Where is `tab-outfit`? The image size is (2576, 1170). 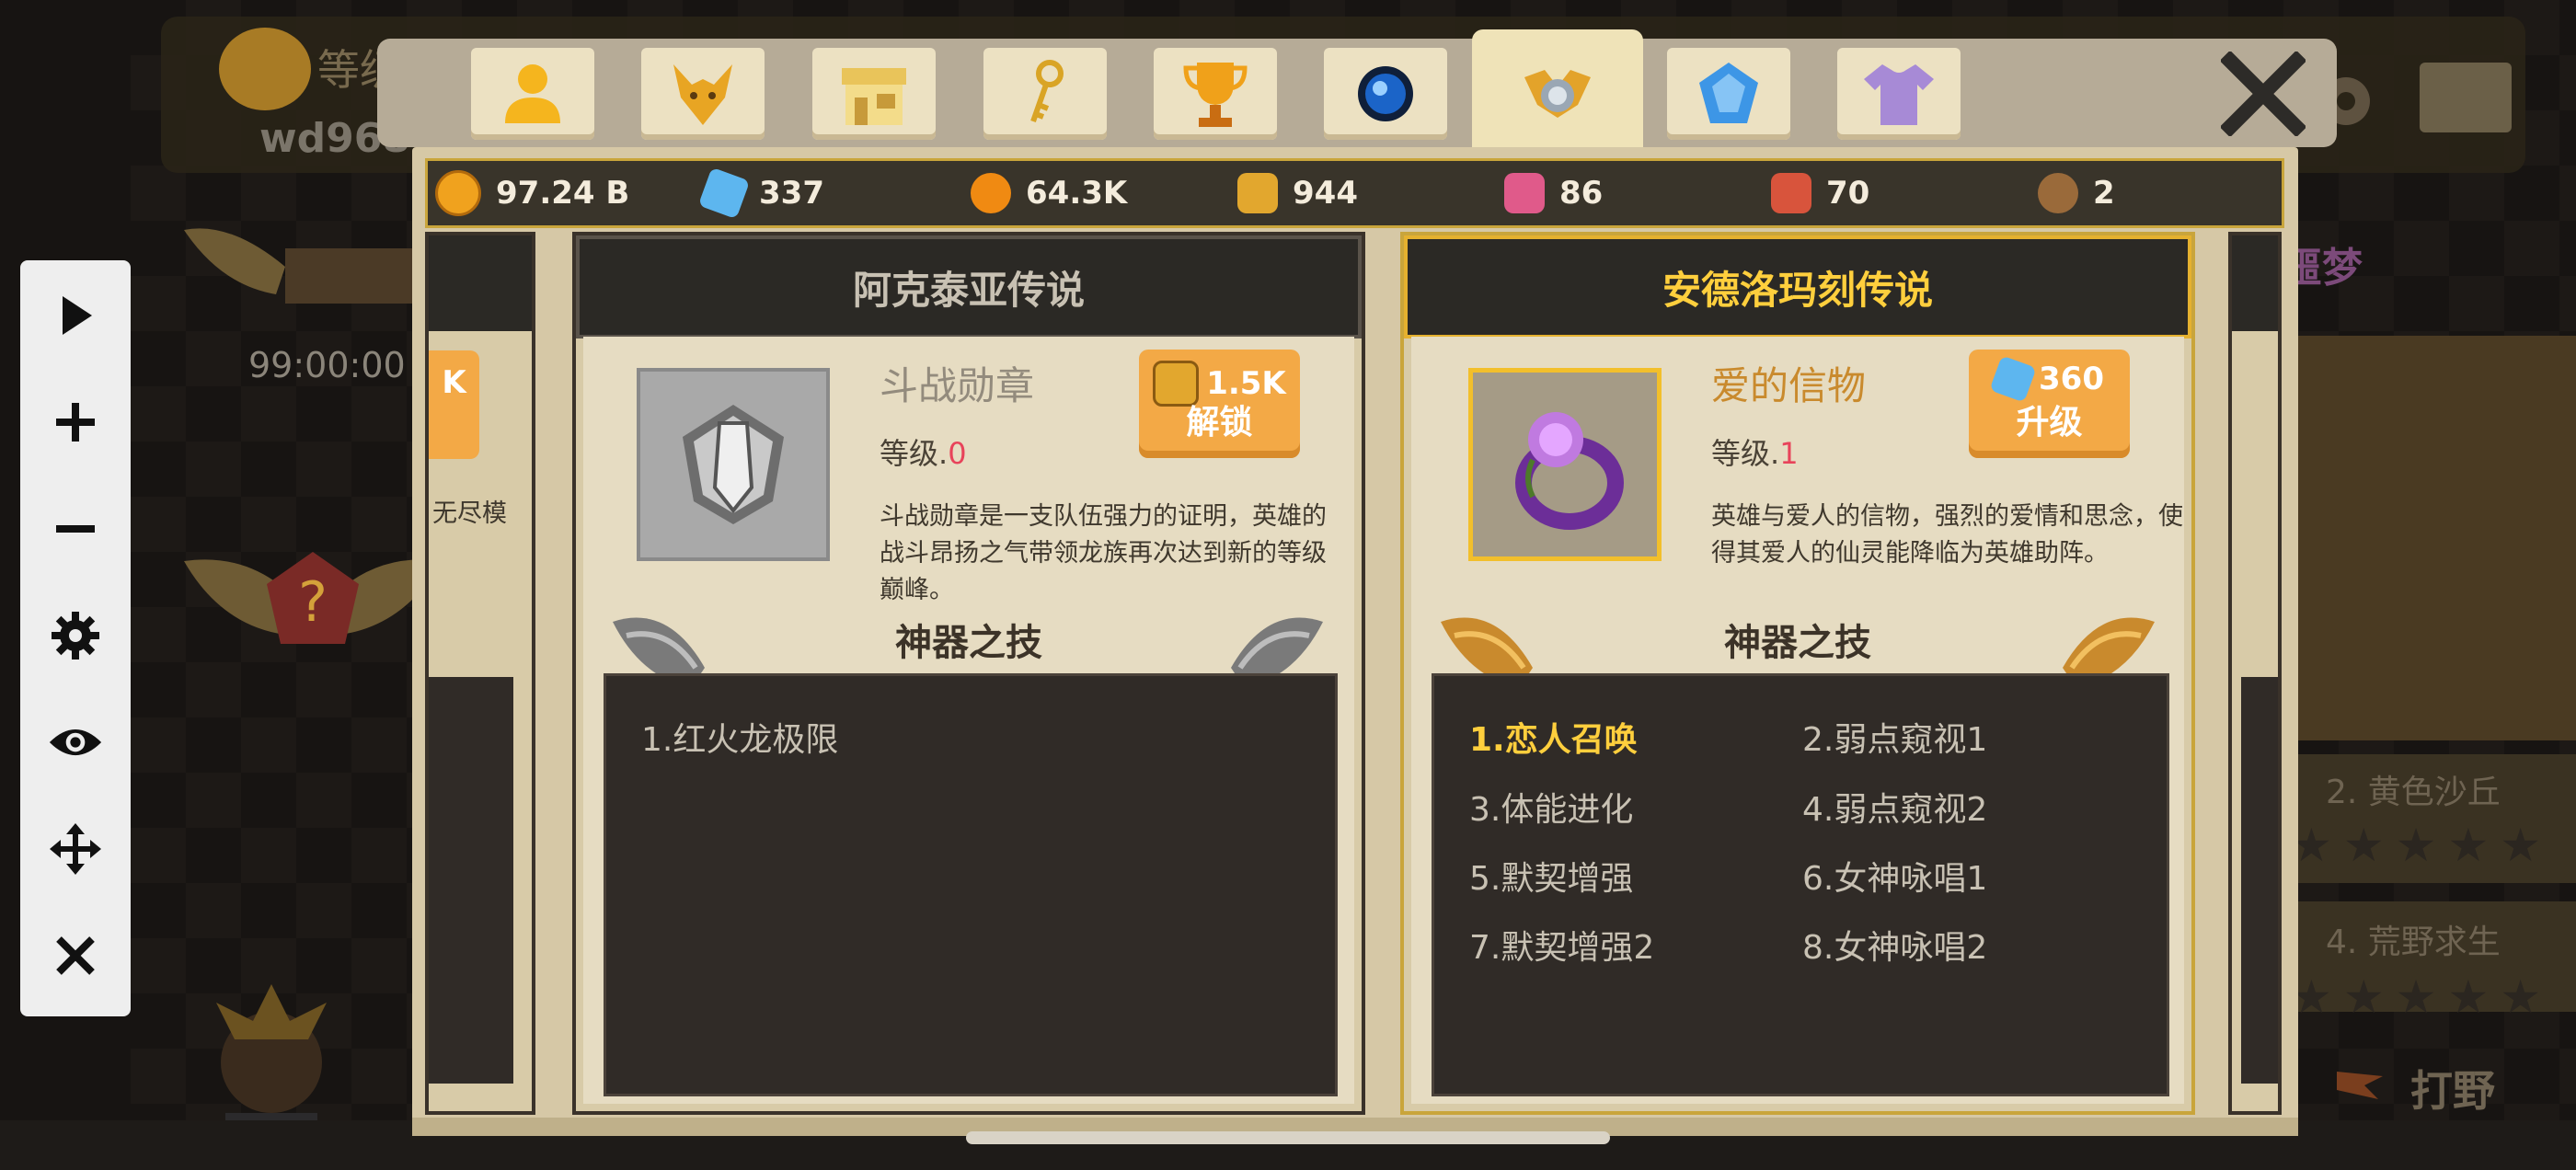 tab-outfit is located at coordinates (1899, 94).